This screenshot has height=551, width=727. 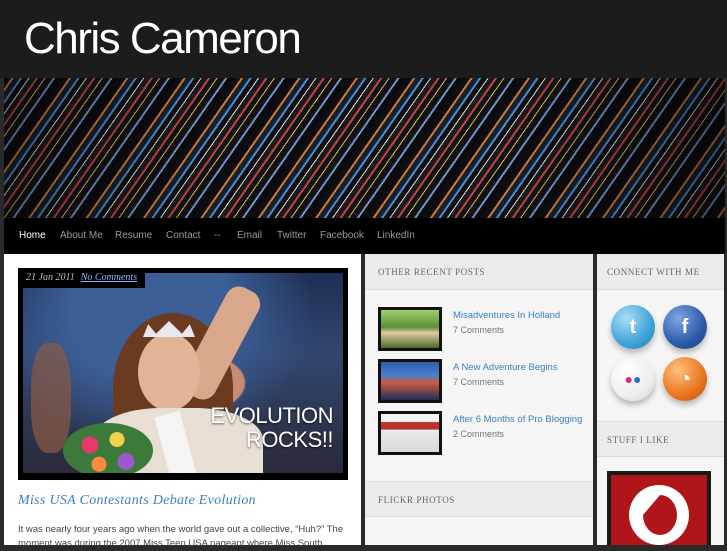 I want to click on recent-post-title: Misadventures In Holland, so click(x=506, y=315).